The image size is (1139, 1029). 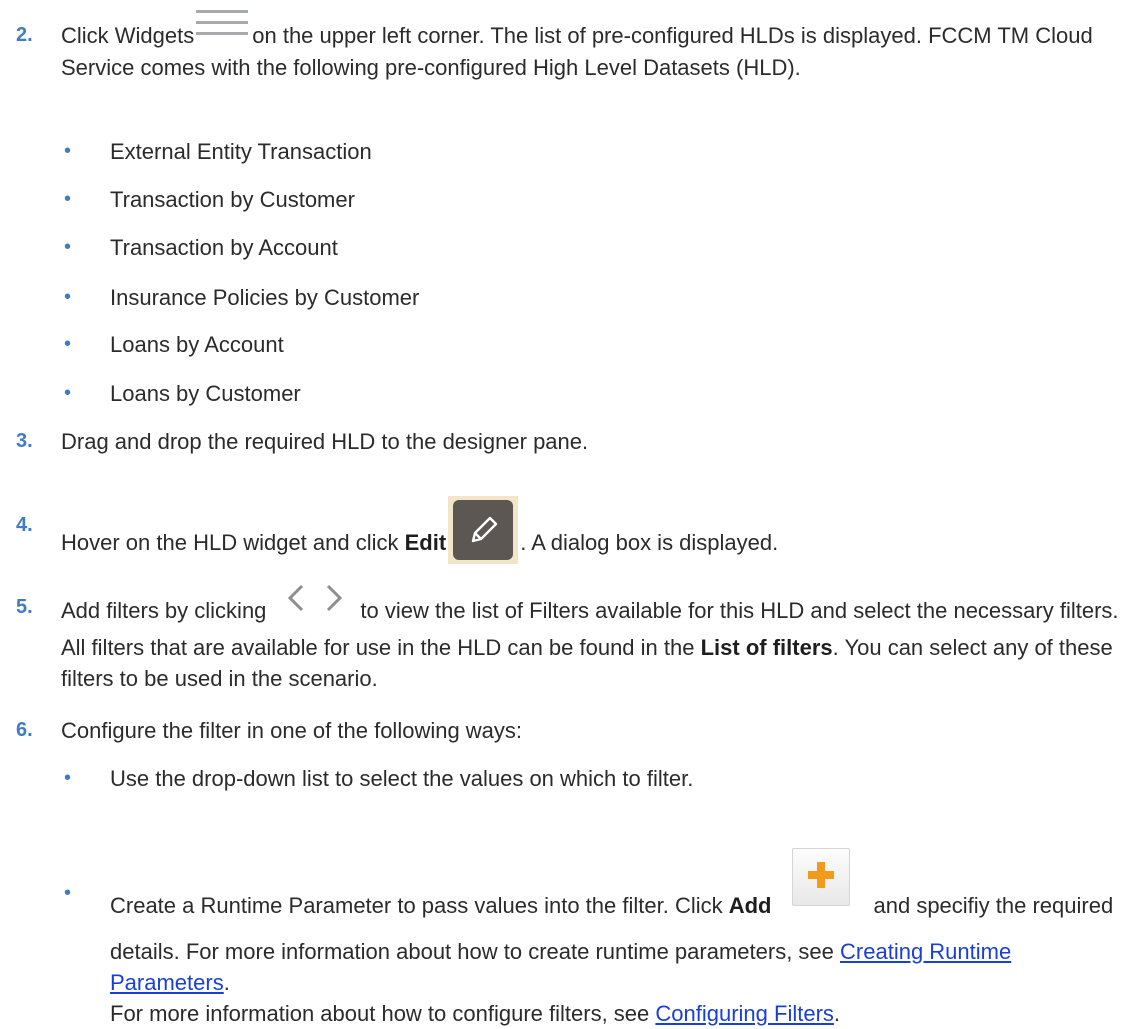 I want to click on configuring-filters-link: Configuring Filters, so click(x=744, y=1013).